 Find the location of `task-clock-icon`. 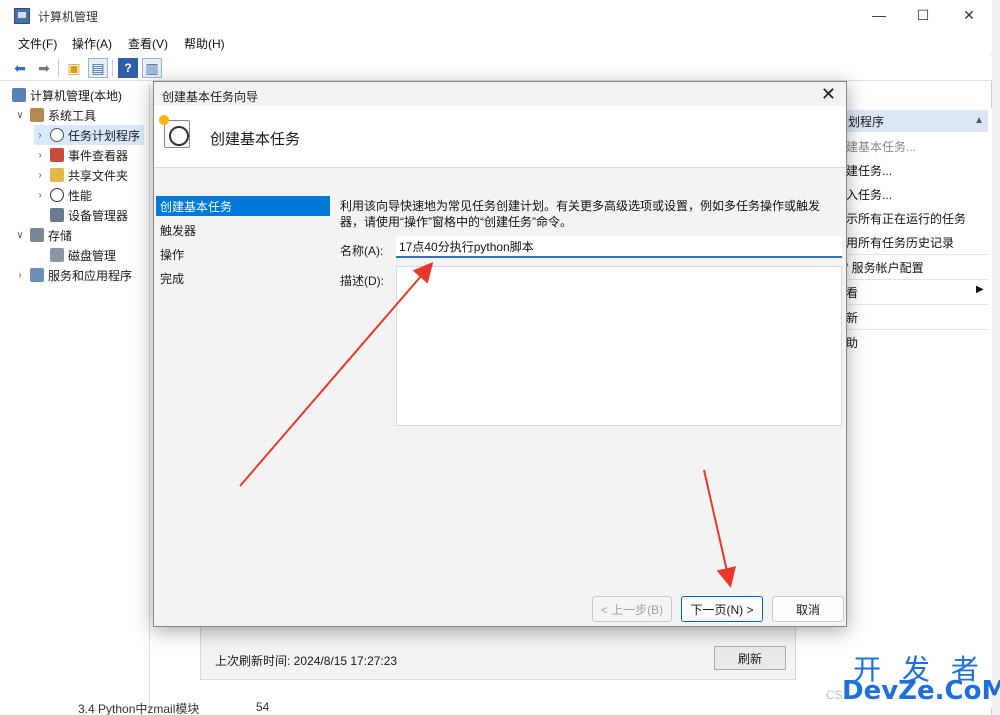

task-clock-icon is located at coordinates (174, 131).